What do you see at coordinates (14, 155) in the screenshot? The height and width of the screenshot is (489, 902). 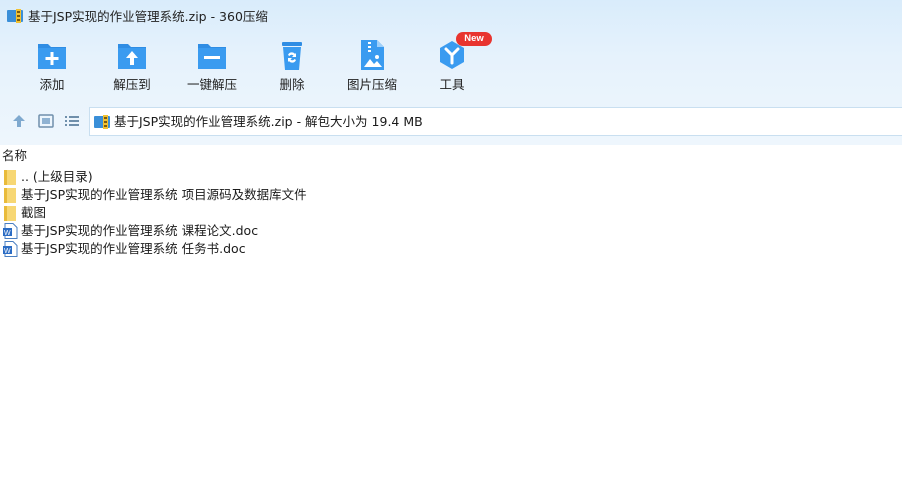 I see `column-header-name: 名称` at bounding box center [14, 155].